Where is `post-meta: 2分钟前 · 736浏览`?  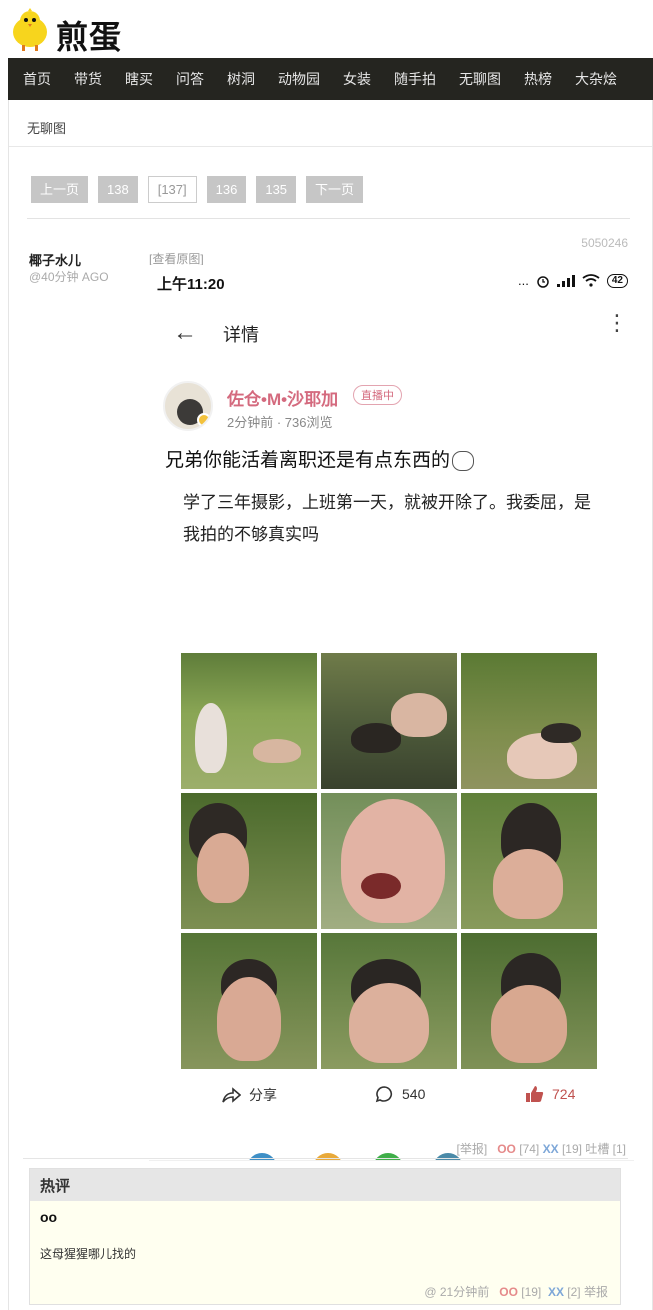
post-meta: 2分钟前 · 736浏览 is located at coordinates (280, 422).